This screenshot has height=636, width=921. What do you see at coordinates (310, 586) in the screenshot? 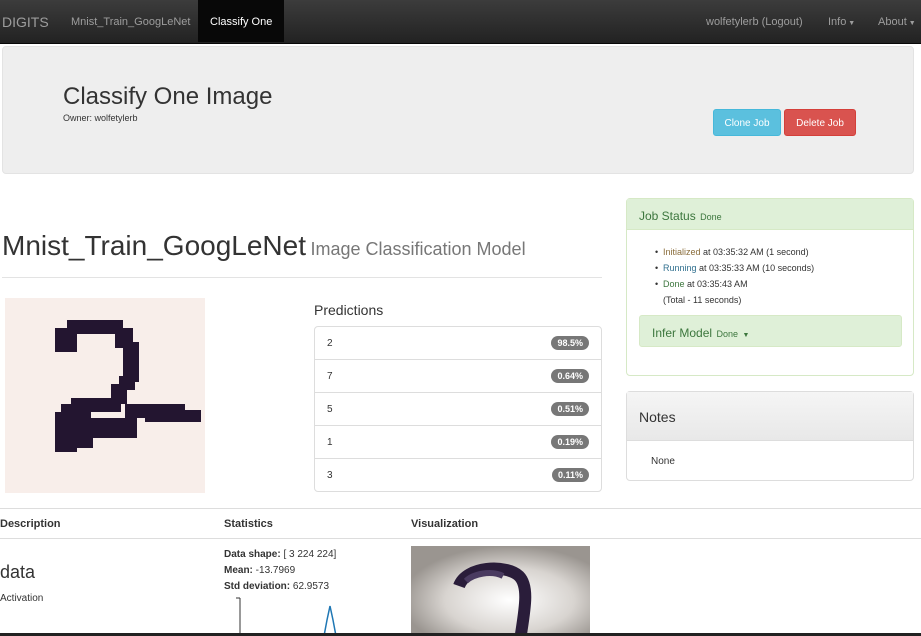
I see `stat-value: 62.9573` at bounding box center [310, 586].